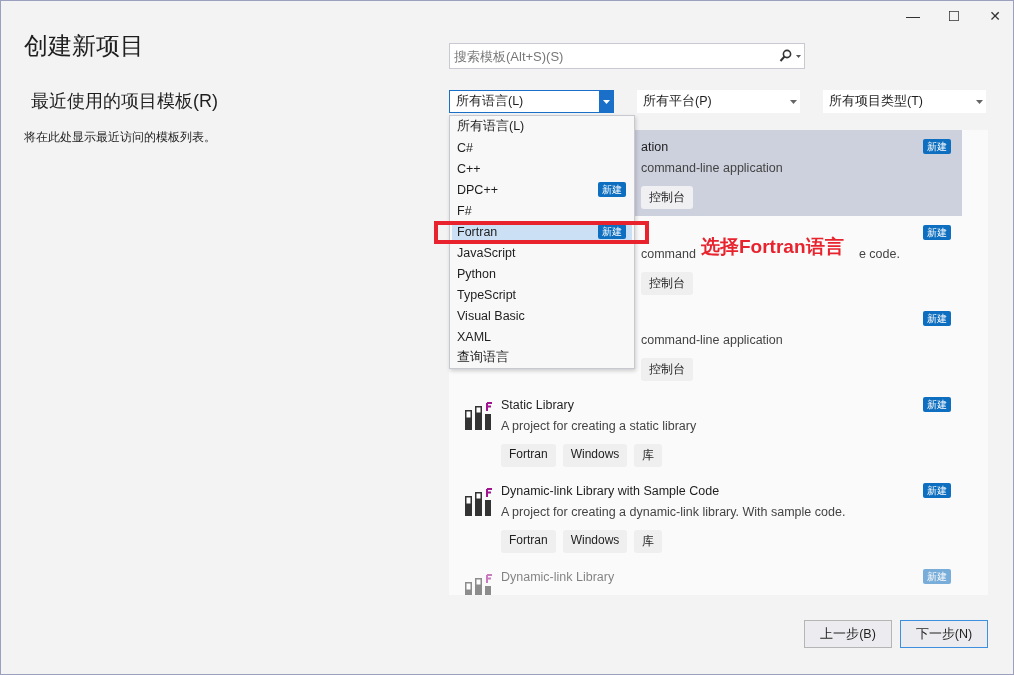 This screenshot has height=675, width=1014. I want to click on template-description: e code., so click(879, 254).